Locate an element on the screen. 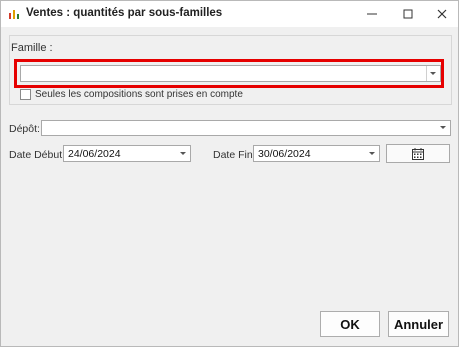 Image resolution: width=459 pixels, height=347 pixels. ok-button: OK is located at coordinates (350, 324).